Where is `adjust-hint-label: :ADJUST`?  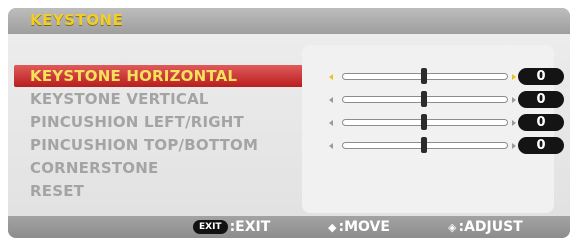 adjust-hint-label: :ADJUST is located at coordinates (490, 227).